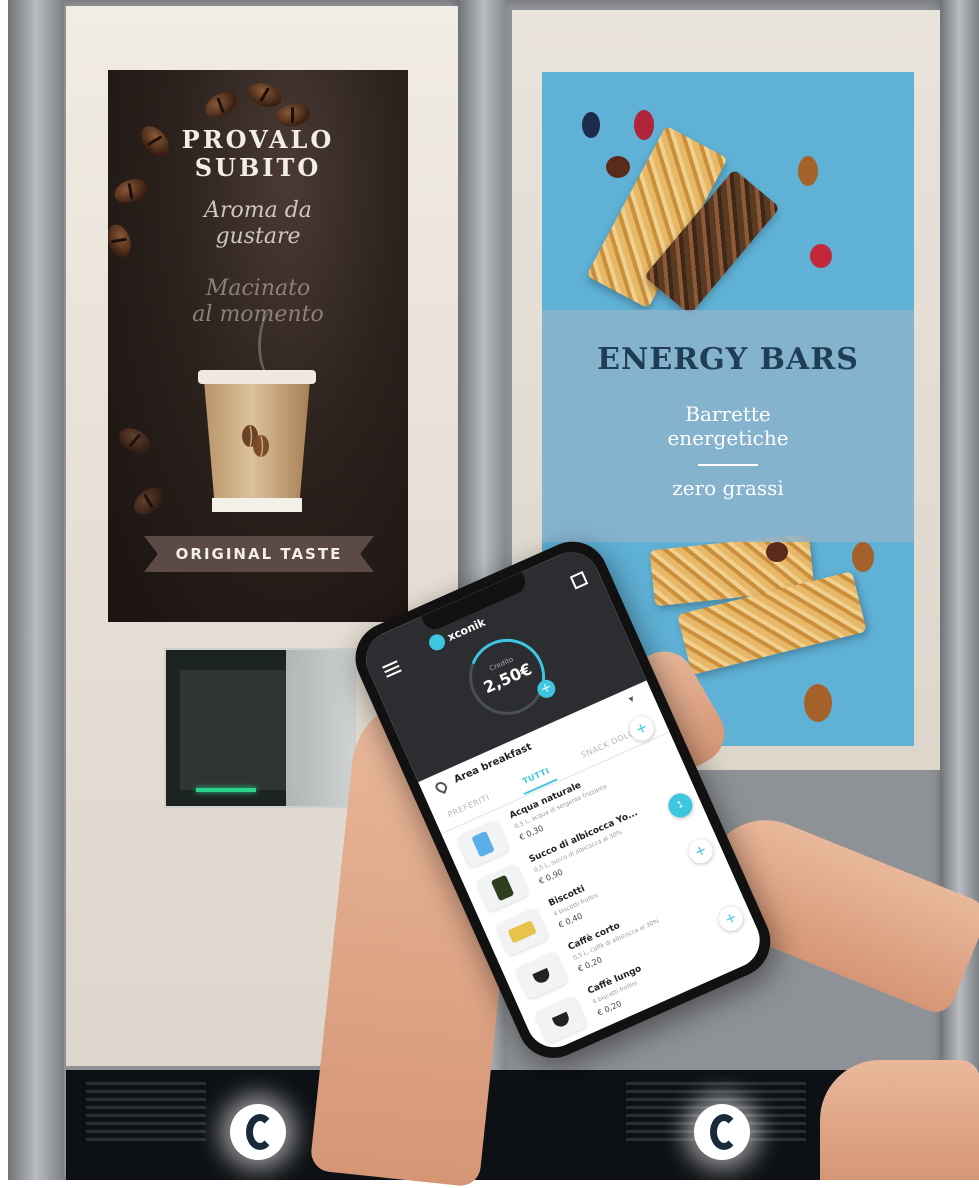 The image size is (979, 1188). I want to click on vent-slats, so click(146, 1112).